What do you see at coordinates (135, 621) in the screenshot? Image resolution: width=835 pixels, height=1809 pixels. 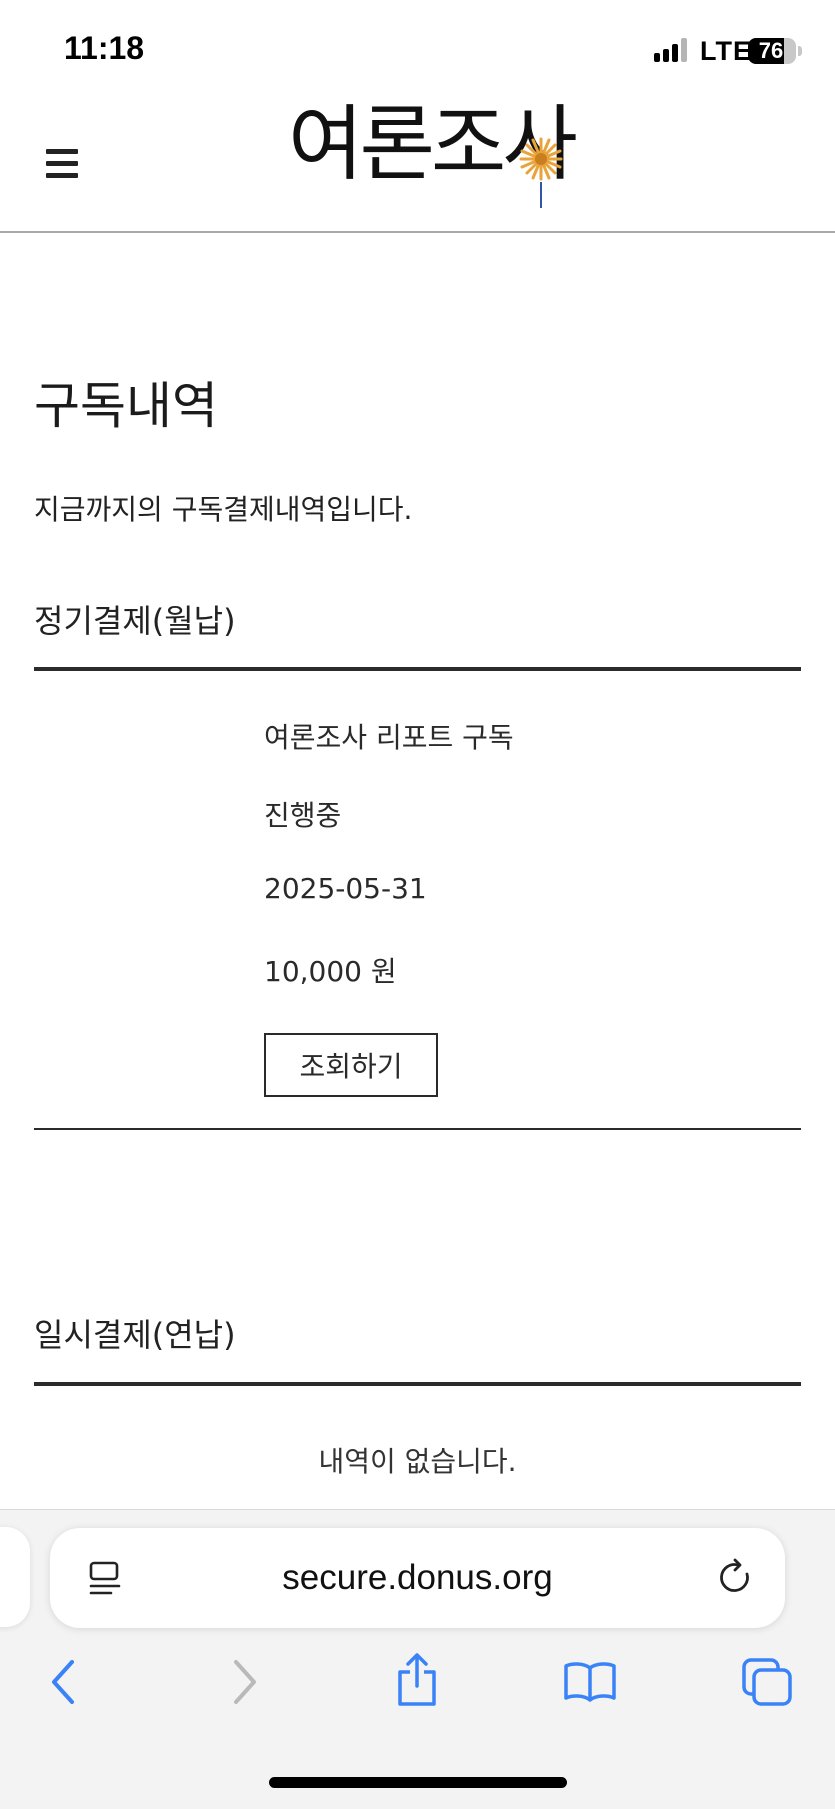 I see `monthly-section-title: 정기결제(월납)` at bounding box center [135, 621].